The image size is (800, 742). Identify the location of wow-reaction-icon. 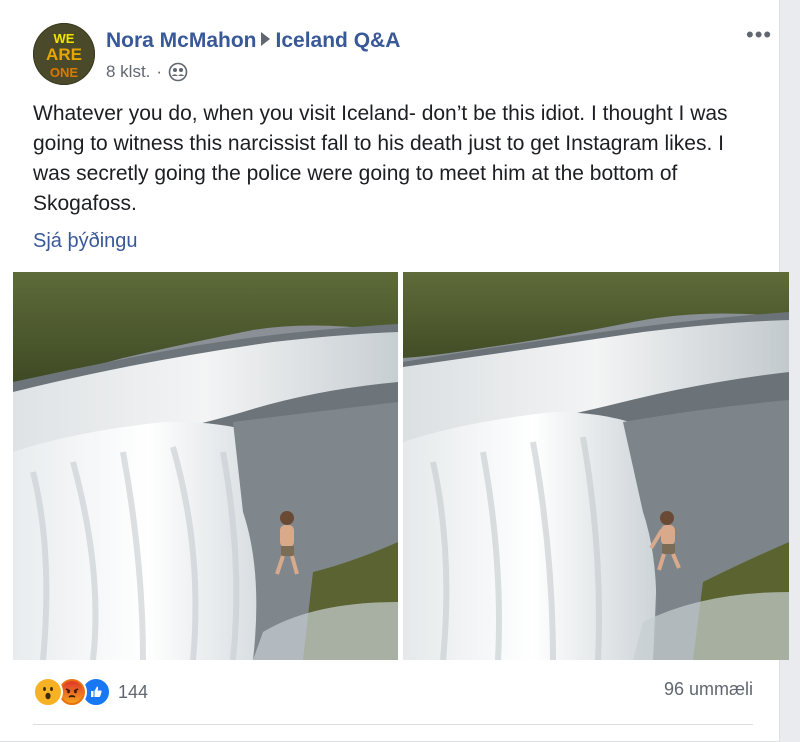
(48, 692).